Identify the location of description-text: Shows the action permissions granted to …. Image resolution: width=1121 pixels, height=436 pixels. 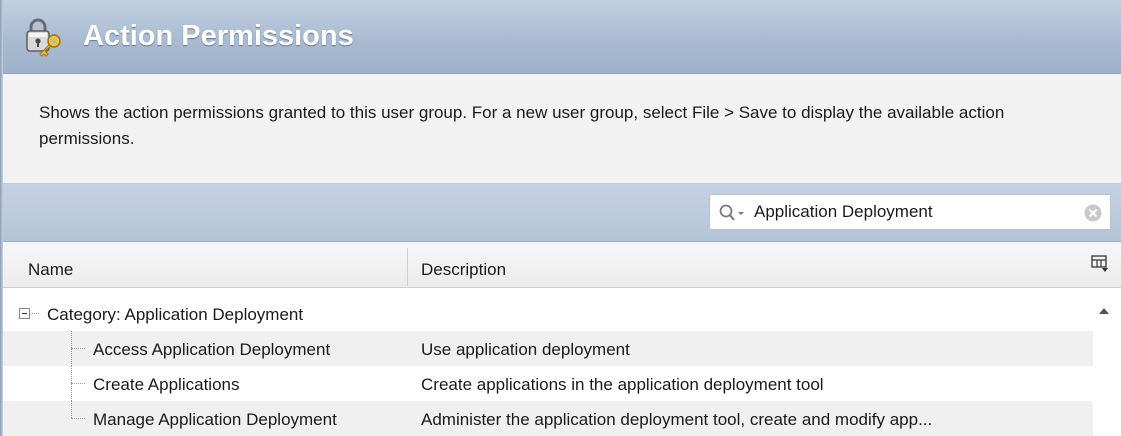
(522, 125).